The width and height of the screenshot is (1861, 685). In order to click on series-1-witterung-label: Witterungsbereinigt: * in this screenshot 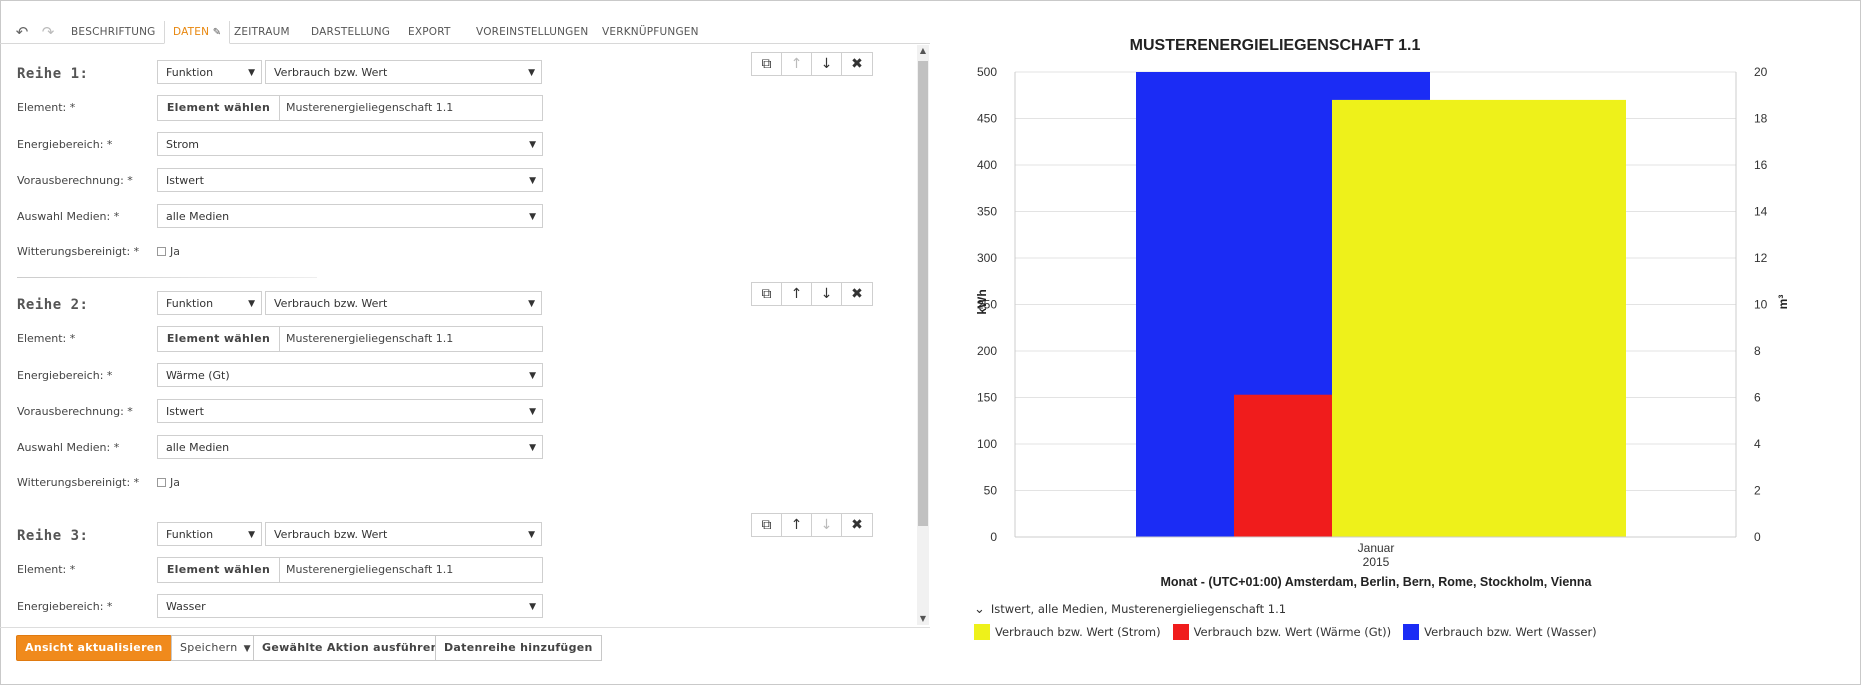, I will do `click(78, 251)`.